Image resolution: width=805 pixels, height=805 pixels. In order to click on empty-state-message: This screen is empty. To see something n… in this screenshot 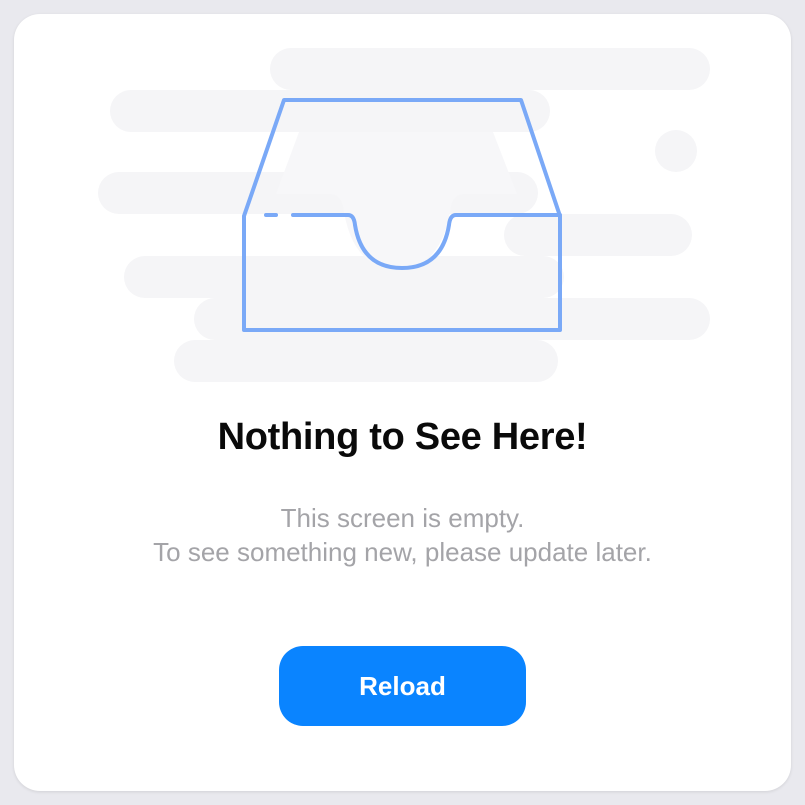, I will do `click(402, 535)`.